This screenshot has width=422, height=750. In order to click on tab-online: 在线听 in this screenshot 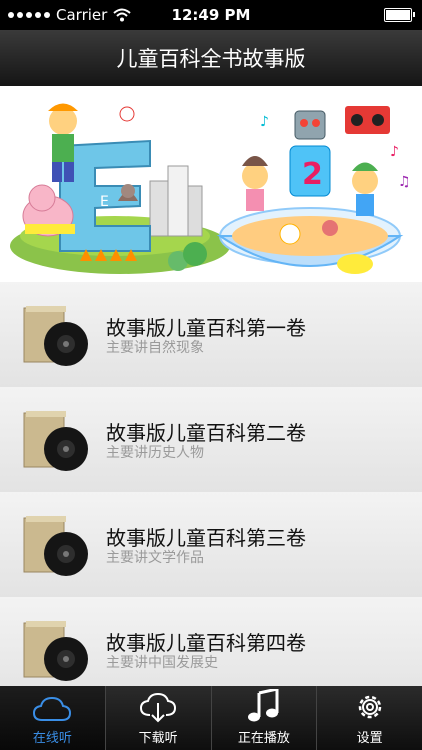, I will do `click(52, 718)`.